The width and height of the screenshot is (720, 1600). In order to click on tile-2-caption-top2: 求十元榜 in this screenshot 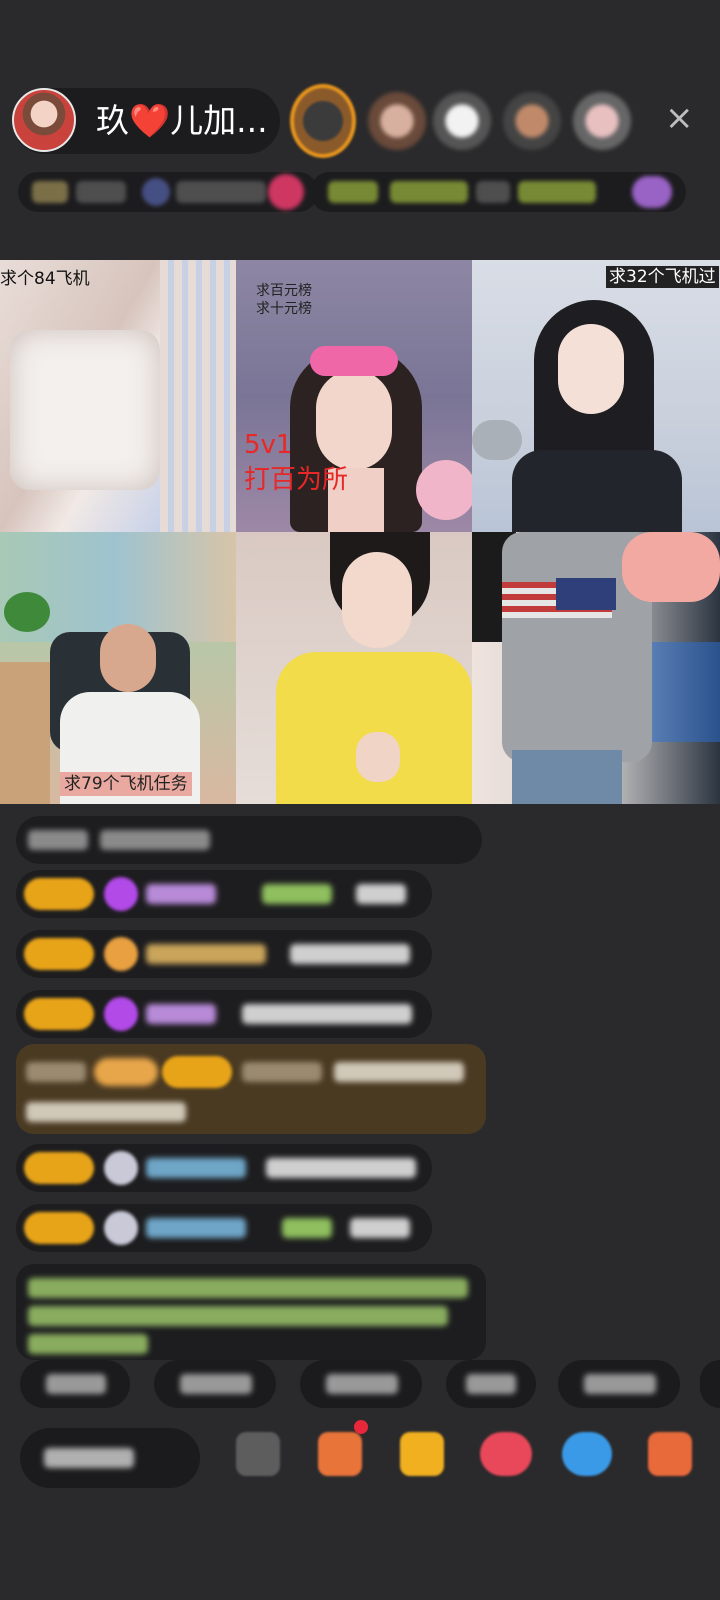, I will do `click(284, 309)`.